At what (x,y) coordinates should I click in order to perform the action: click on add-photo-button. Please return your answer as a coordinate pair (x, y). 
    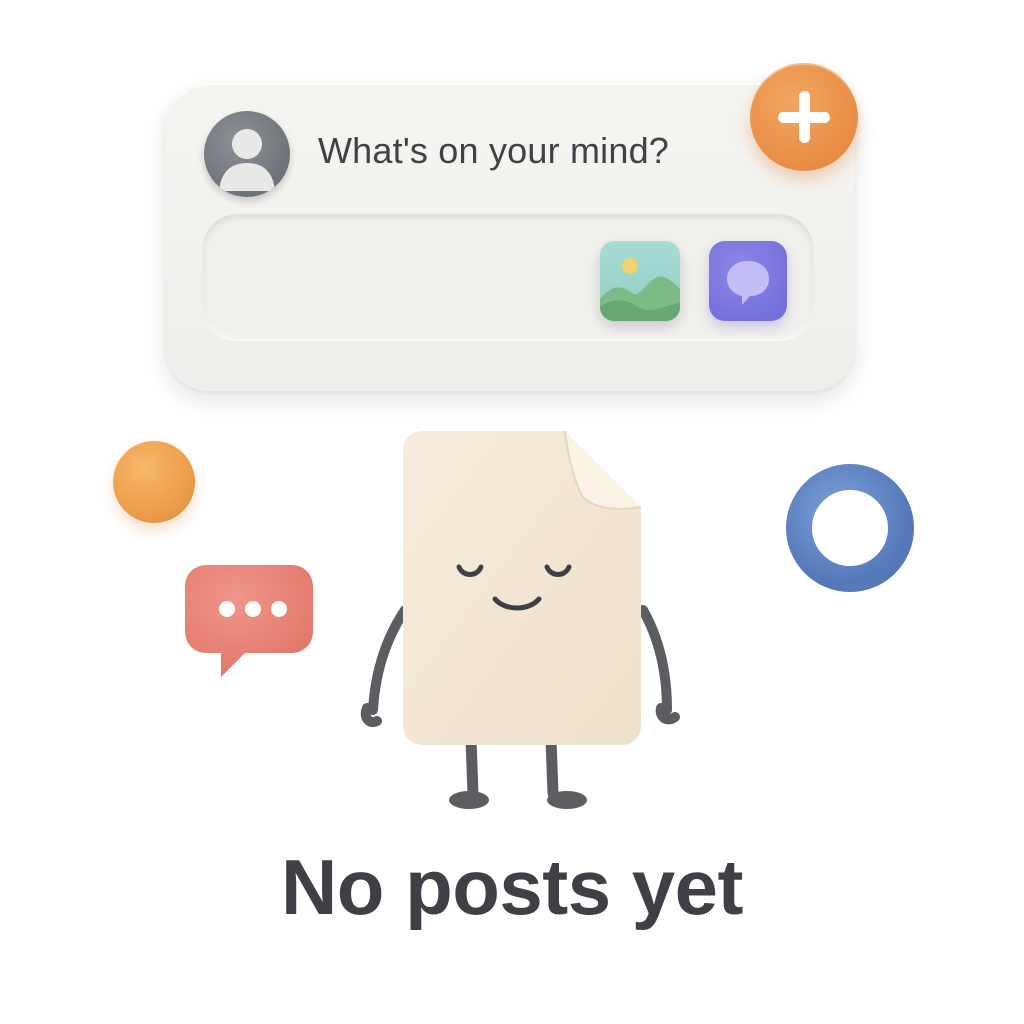
    Looking at the image, I should click on (640, 281).